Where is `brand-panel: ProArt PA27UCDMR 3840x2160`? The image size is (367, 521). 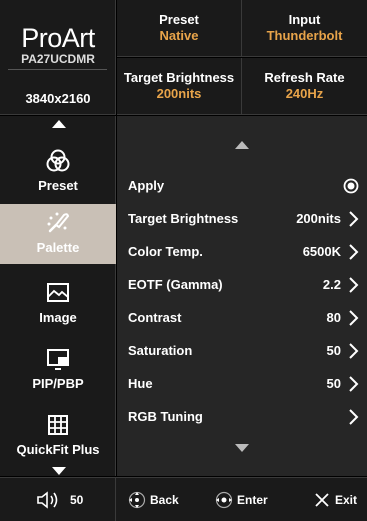 brand-panel: ProArt PA27UCDMR 3840x2160 is located at coordinates (58, 57).